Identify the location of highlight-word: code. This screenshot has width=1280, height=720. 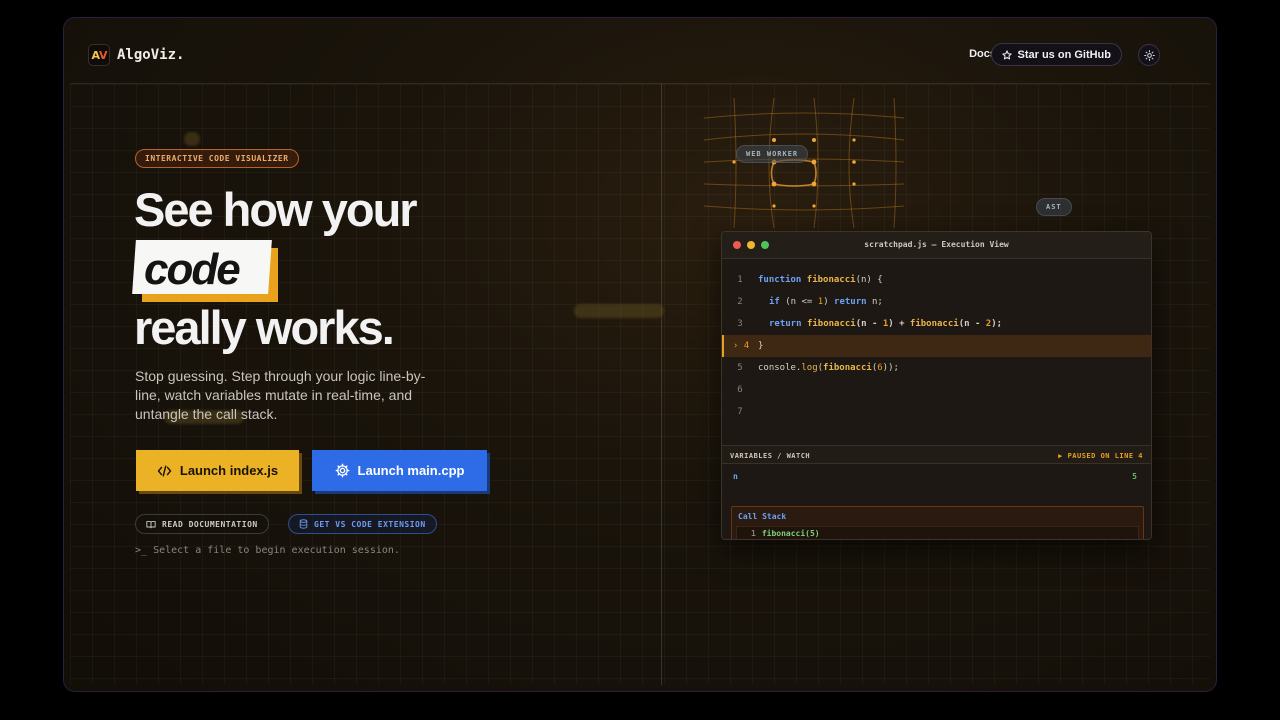
(192, 269).